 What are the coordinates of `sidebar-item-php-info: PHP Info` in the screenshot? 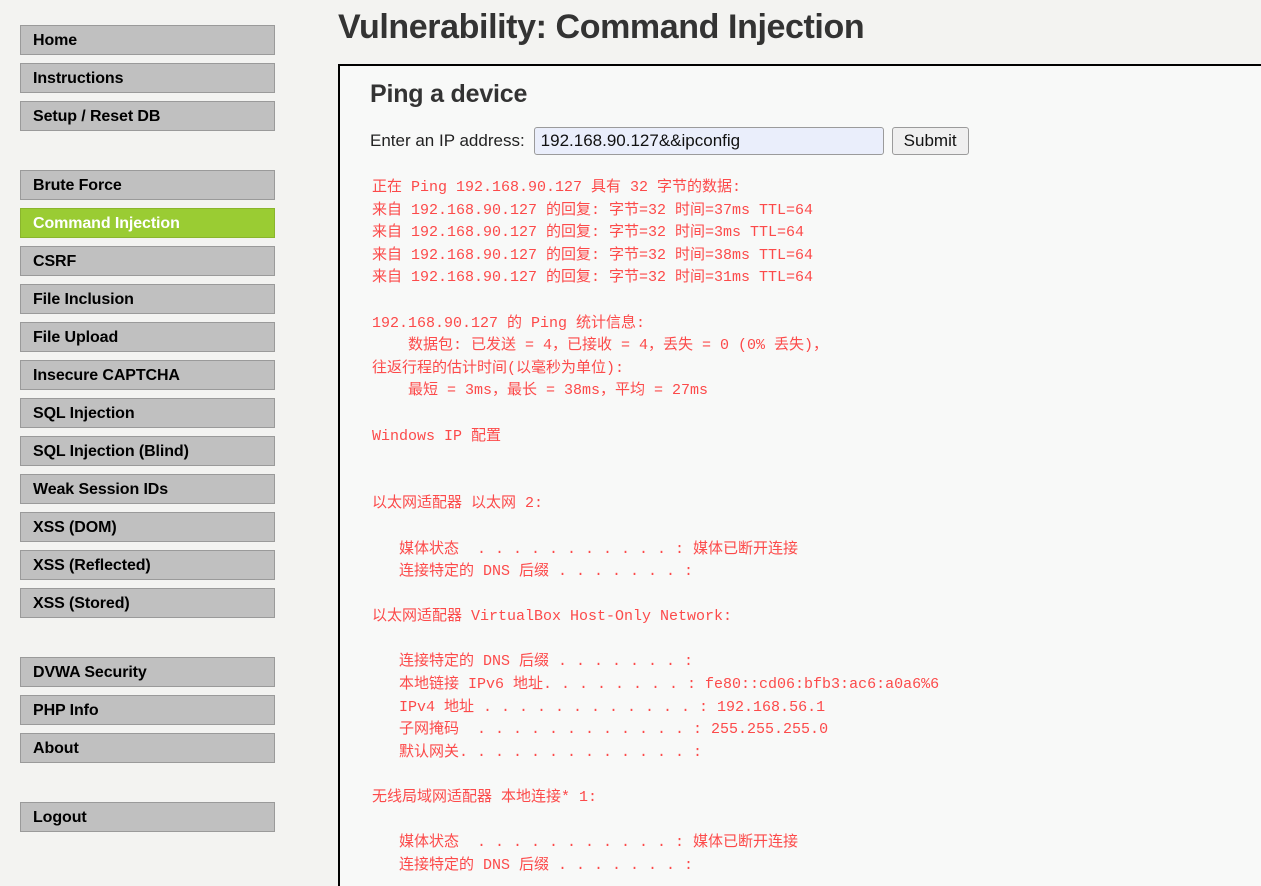 It's located at (147, 710).